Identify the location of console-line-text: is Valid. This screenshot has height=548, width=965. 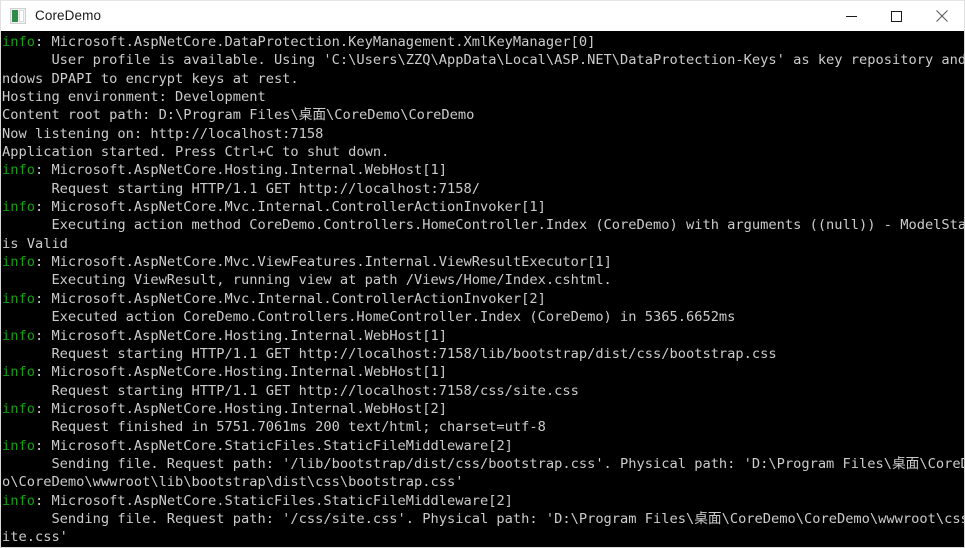
(35, 243).